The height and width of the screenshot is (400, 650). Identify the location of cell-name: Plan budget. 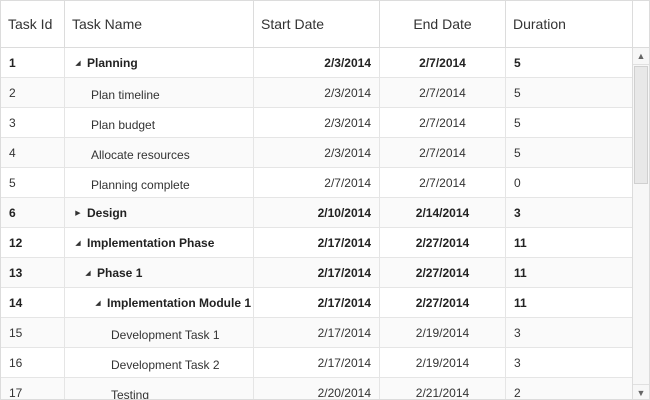
(159, 123).